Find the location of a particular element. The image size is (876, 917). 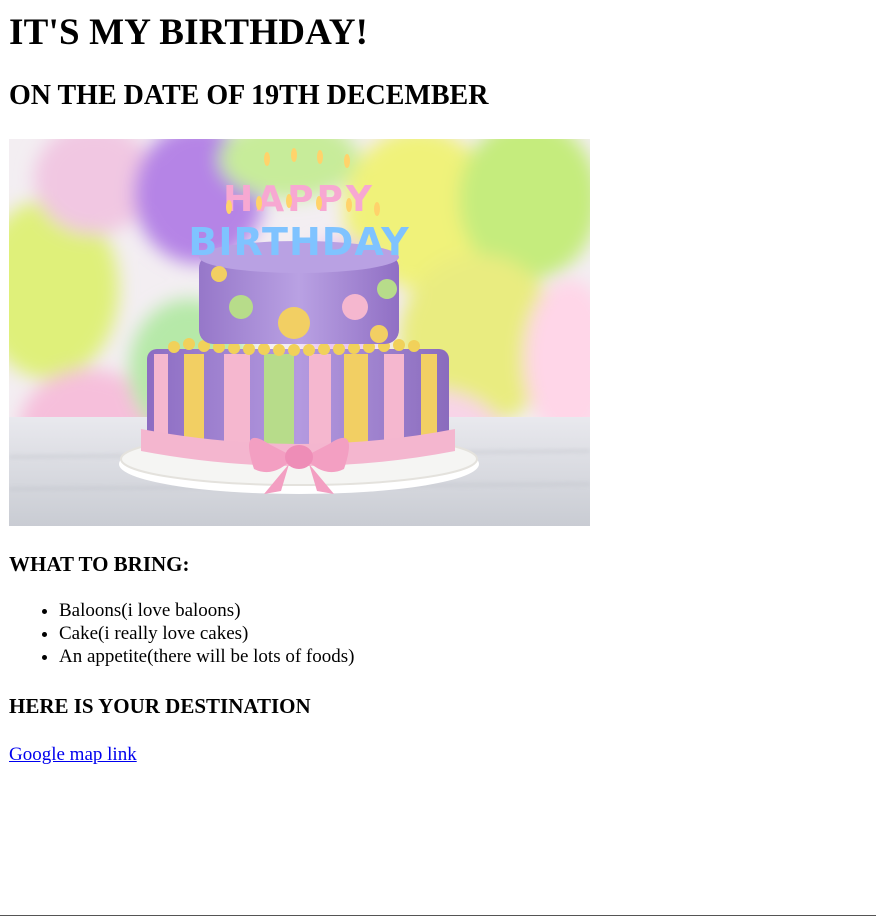

what-to-bring-heading: WHAT TO BRING: is located at coordinates (99, 564).